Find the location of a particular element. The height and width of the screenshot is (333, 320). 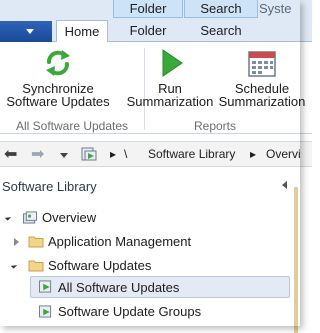

run-summarization-button: Run Summarization is located at coordinates (170, 78).